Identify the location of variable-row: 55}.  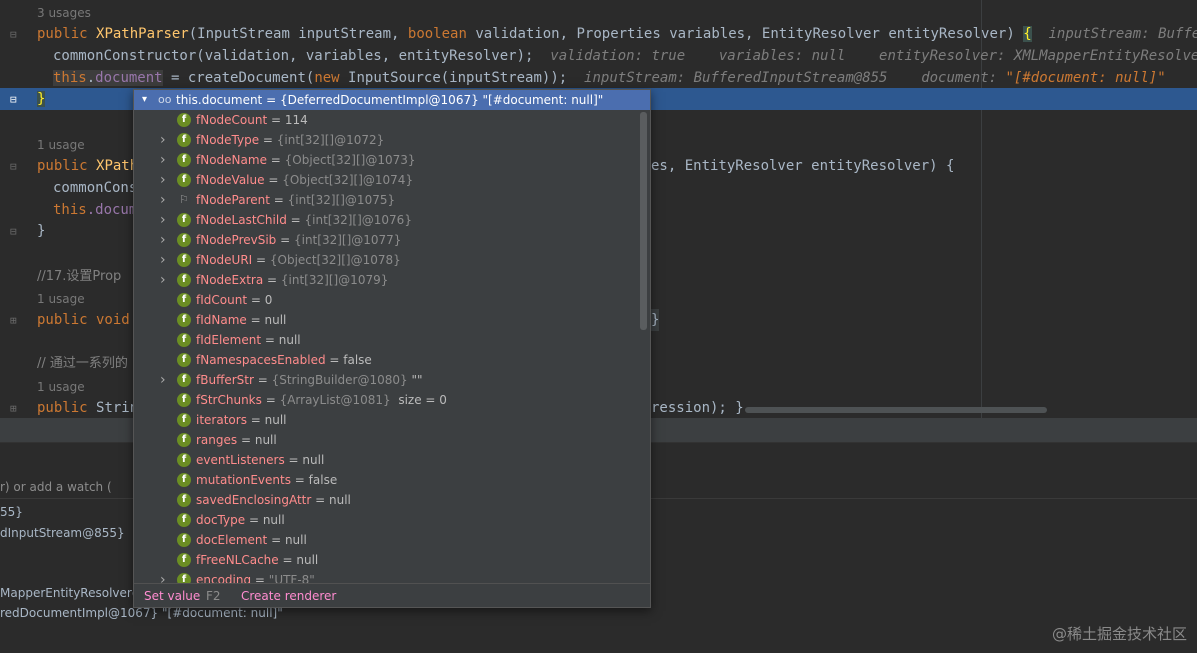
(11, 512).